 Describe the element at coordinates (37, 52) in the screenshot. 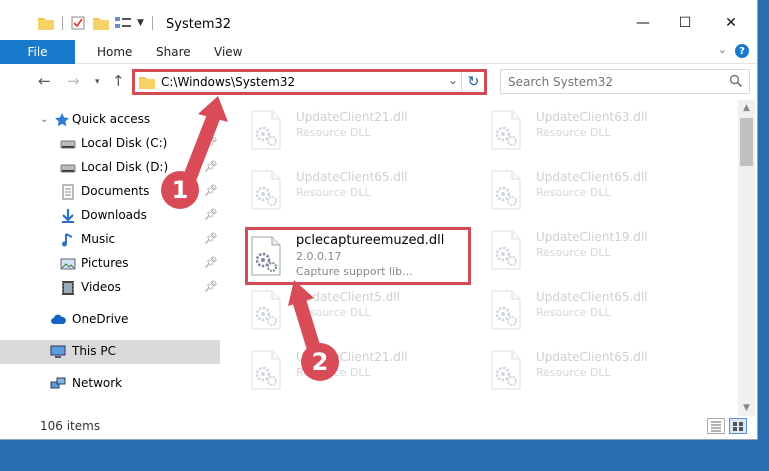

I see `tab-file: File` at that location.